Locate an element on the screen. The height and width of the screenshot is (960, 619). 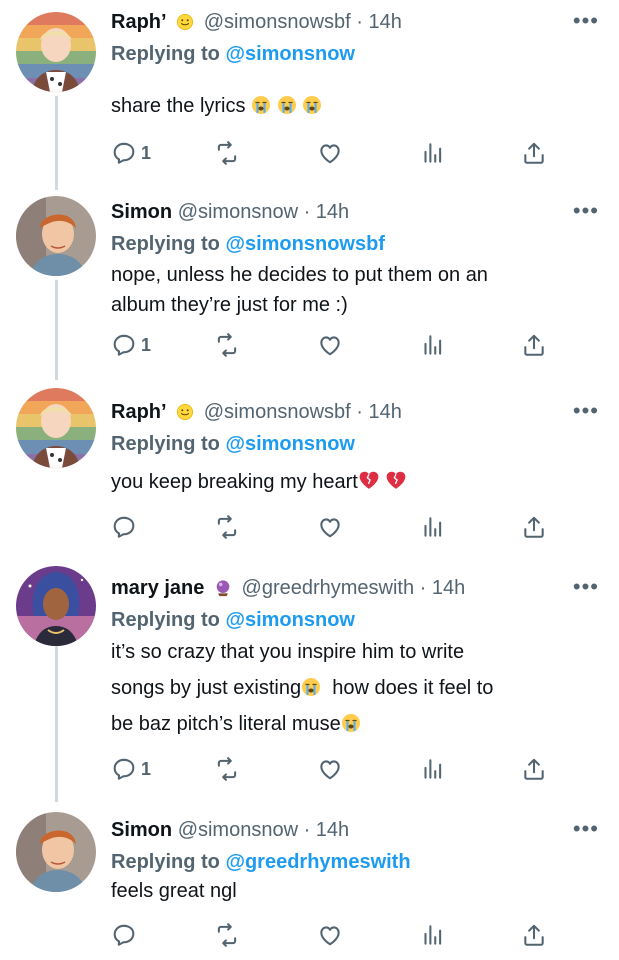
replying-to: Replying to @simonsnowsbf is located at coordinates (248, 244).